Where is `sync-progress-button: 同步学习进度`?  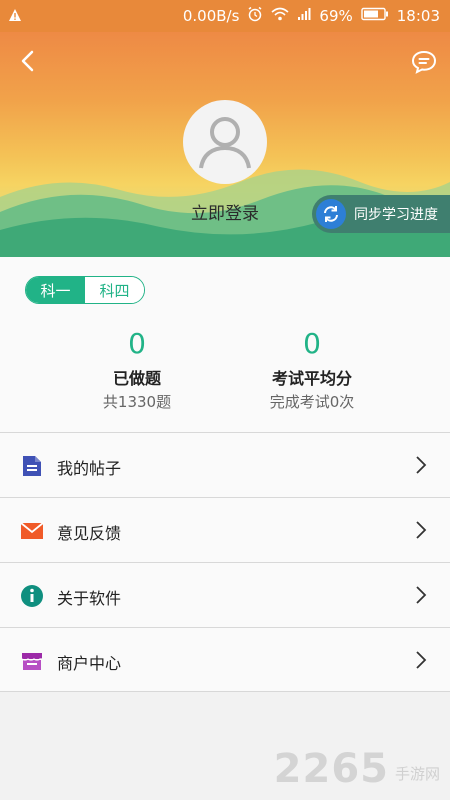 sync-progress-button: 同步学习进度 is located at coordinates (381, 214).